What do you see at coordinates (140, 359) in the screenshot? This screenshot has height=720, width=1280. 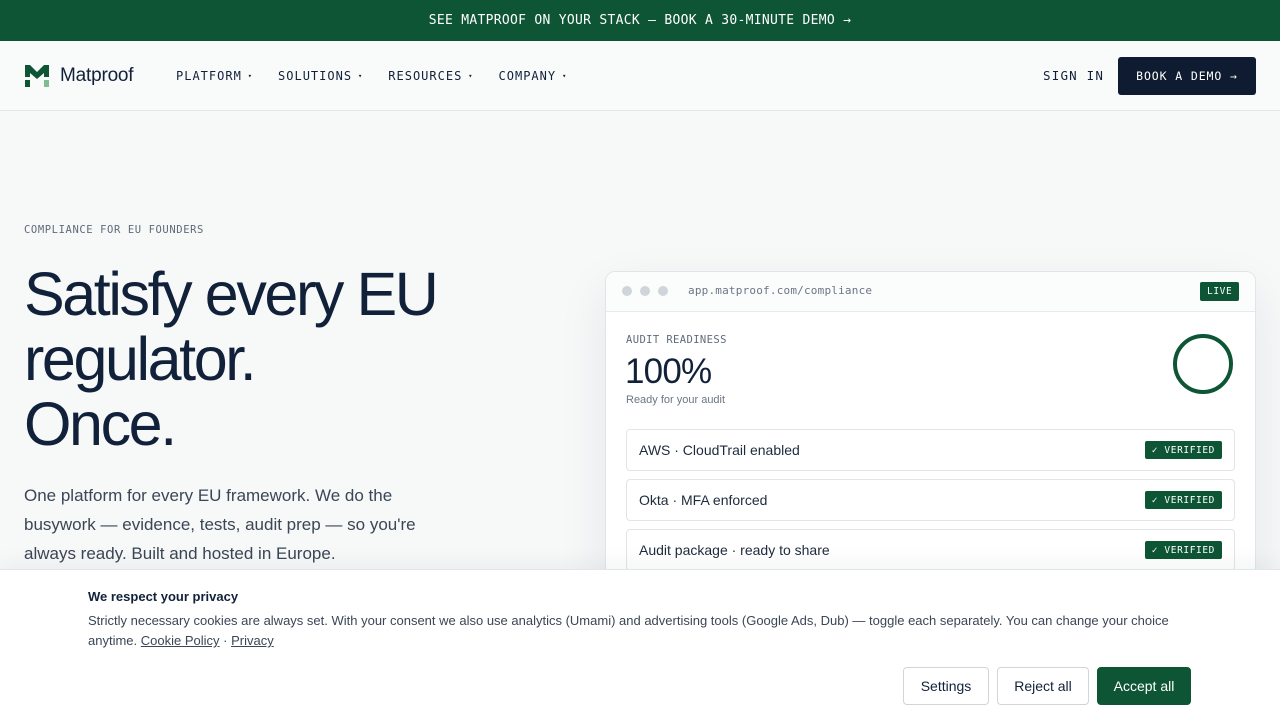 I see `headline-line-2: regulator.` at bounding box center [140, 359].